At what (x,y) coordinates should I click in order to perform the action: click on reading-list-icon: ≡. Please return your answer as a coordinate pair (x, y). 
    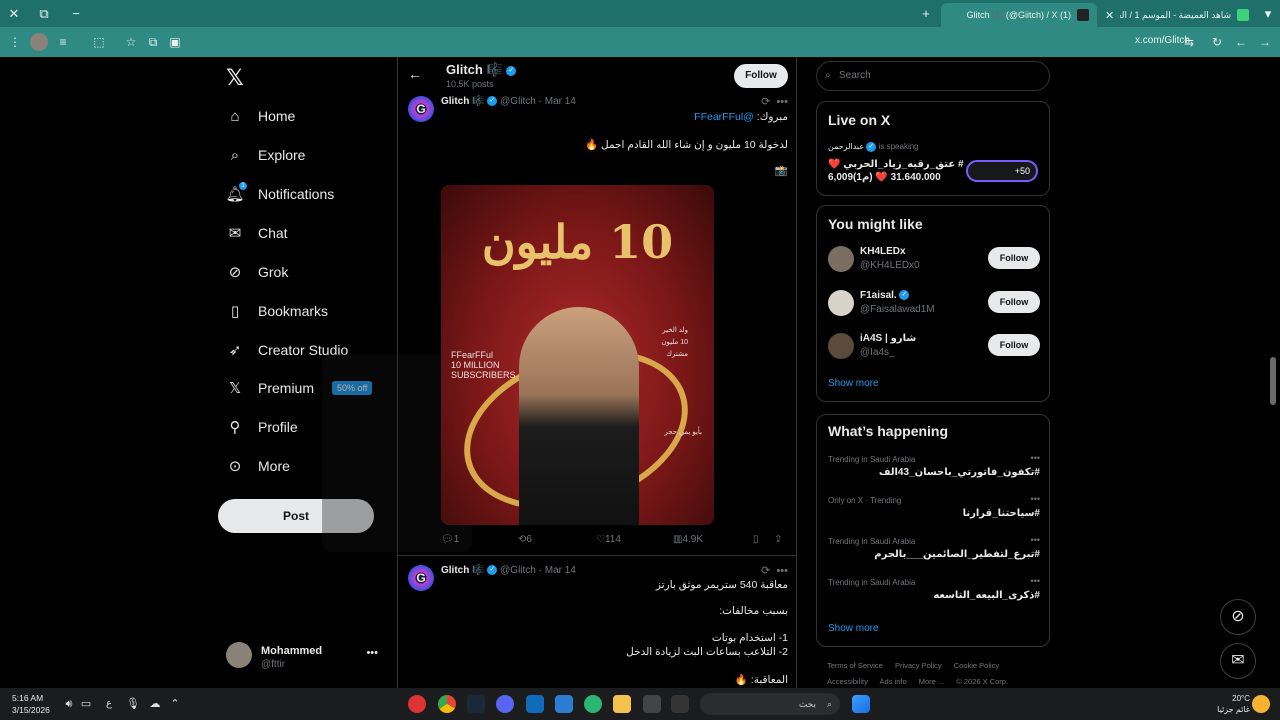
    Looking at the image, I should click on (63, 42).